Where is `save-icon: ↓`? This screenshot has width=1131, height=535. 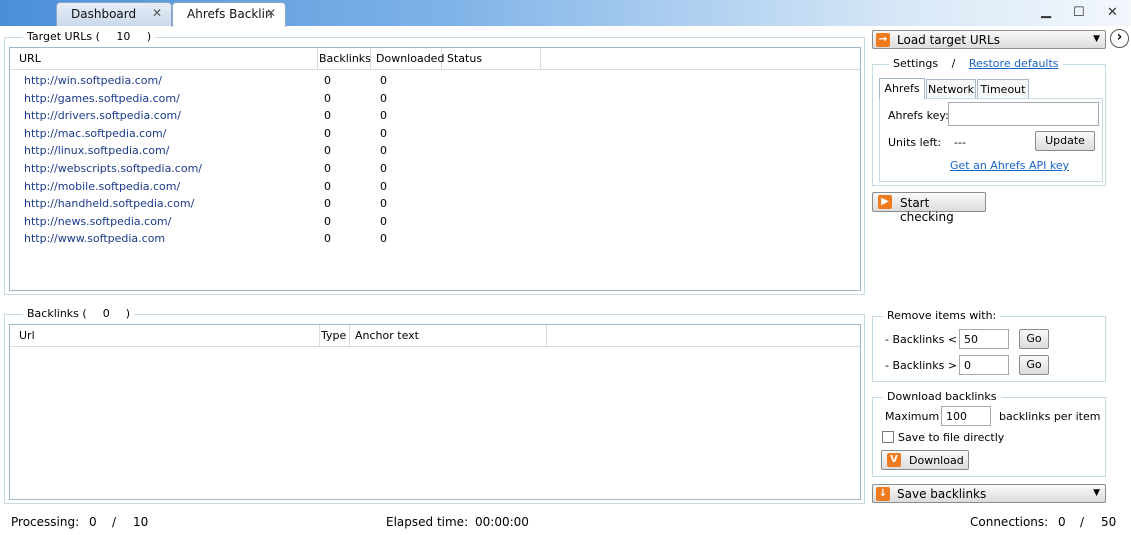 save-icon: ↓ is located at coordinates (883, 494).